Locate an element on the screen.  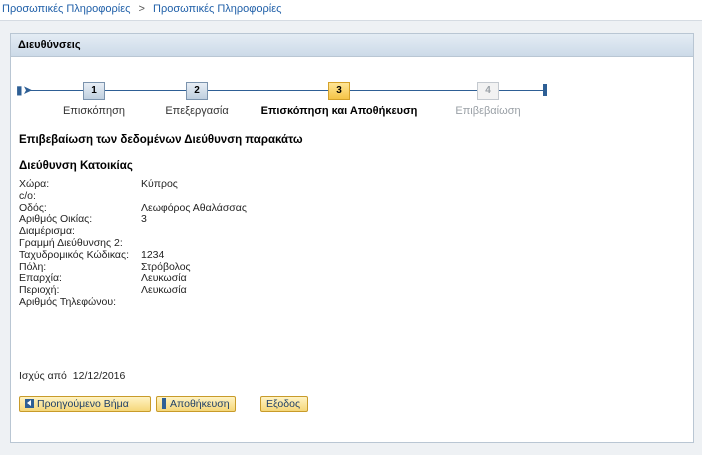
field-row-postal-code: Ταχυδρομικός Κώδικας: 1234 is located at coordinates (219, 255).